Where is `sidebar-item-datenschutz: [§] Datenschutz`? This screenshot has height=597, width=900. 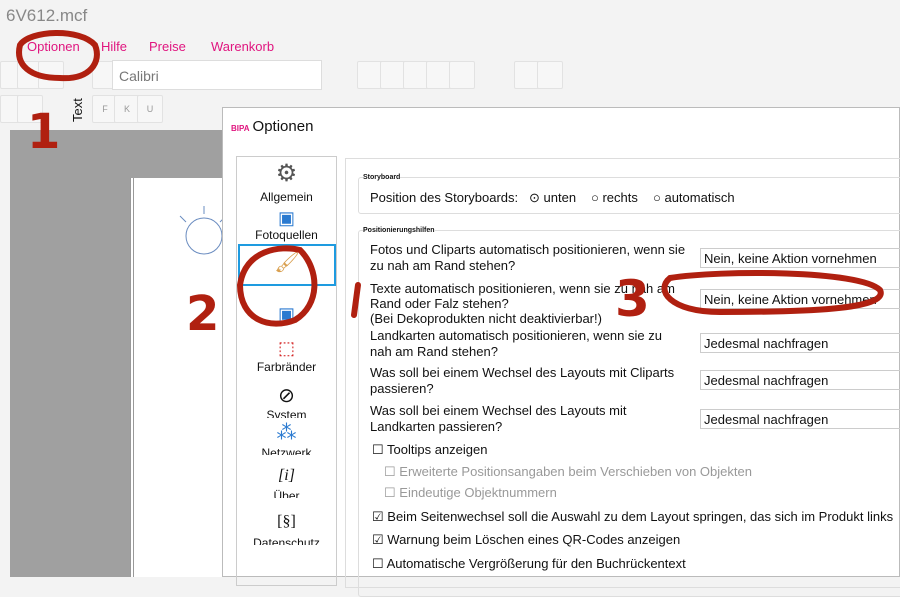 sidebar-item-datenschutz: [§] Datenschutz is located at coordinates (286, 526).